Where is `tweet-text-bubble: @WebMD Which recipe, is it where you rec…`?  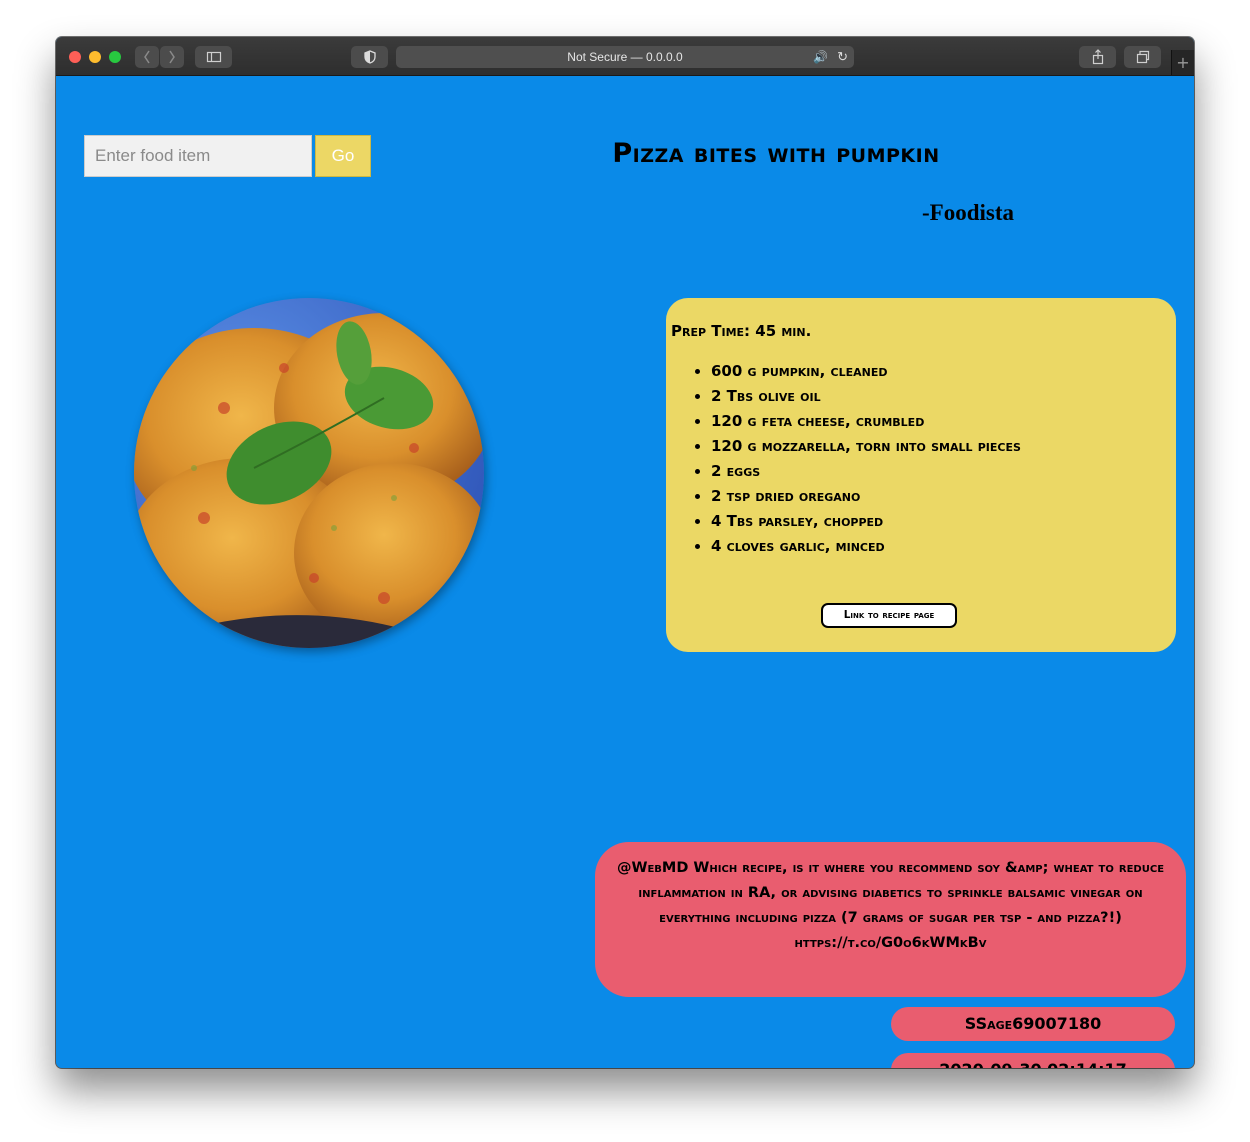 tweet-text-bubble: @WebMD Which recipe, is it where you rec… is located at coordinates (890, 919).